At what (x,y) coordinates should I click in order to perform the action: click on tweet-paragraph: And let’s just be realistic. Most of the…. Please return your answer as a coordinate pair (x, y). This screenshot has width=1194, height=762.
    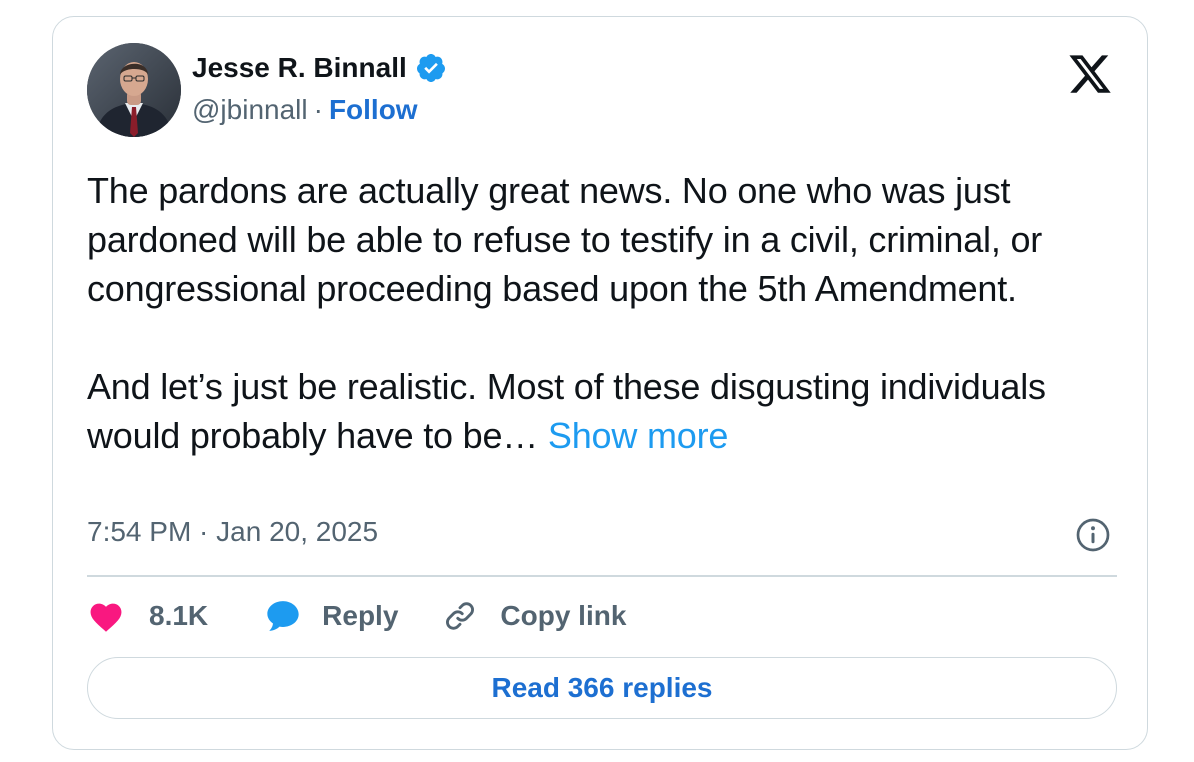
    Looking at the image, I should click on (602, 411).